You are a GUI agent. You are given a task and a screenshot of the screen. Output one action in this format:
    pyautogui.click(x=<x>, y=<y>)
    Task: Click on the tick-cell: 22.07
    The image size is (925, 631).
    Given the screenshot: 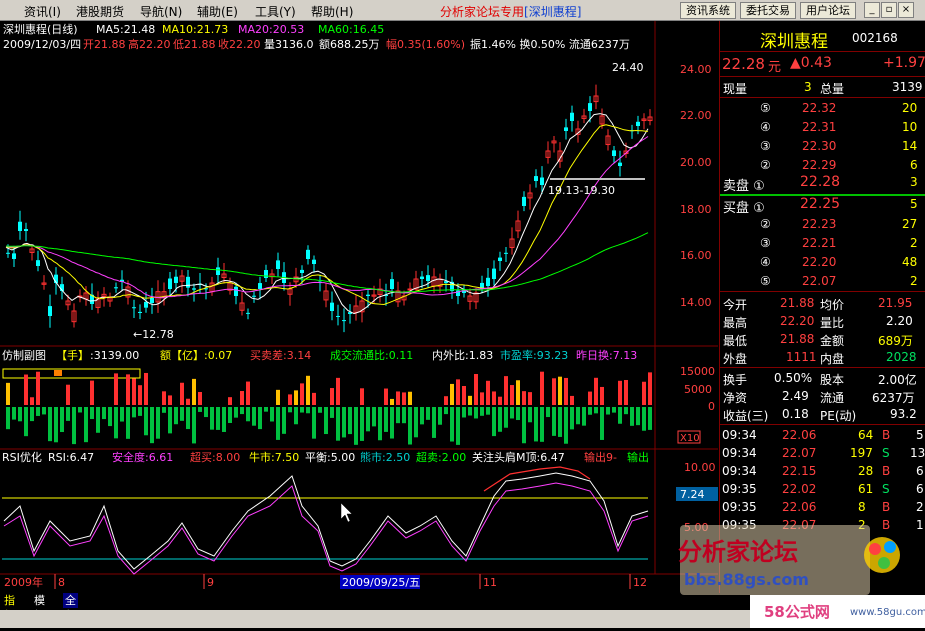 What is the action you would take?
    pyautogui.click(x=799, y=453)
    